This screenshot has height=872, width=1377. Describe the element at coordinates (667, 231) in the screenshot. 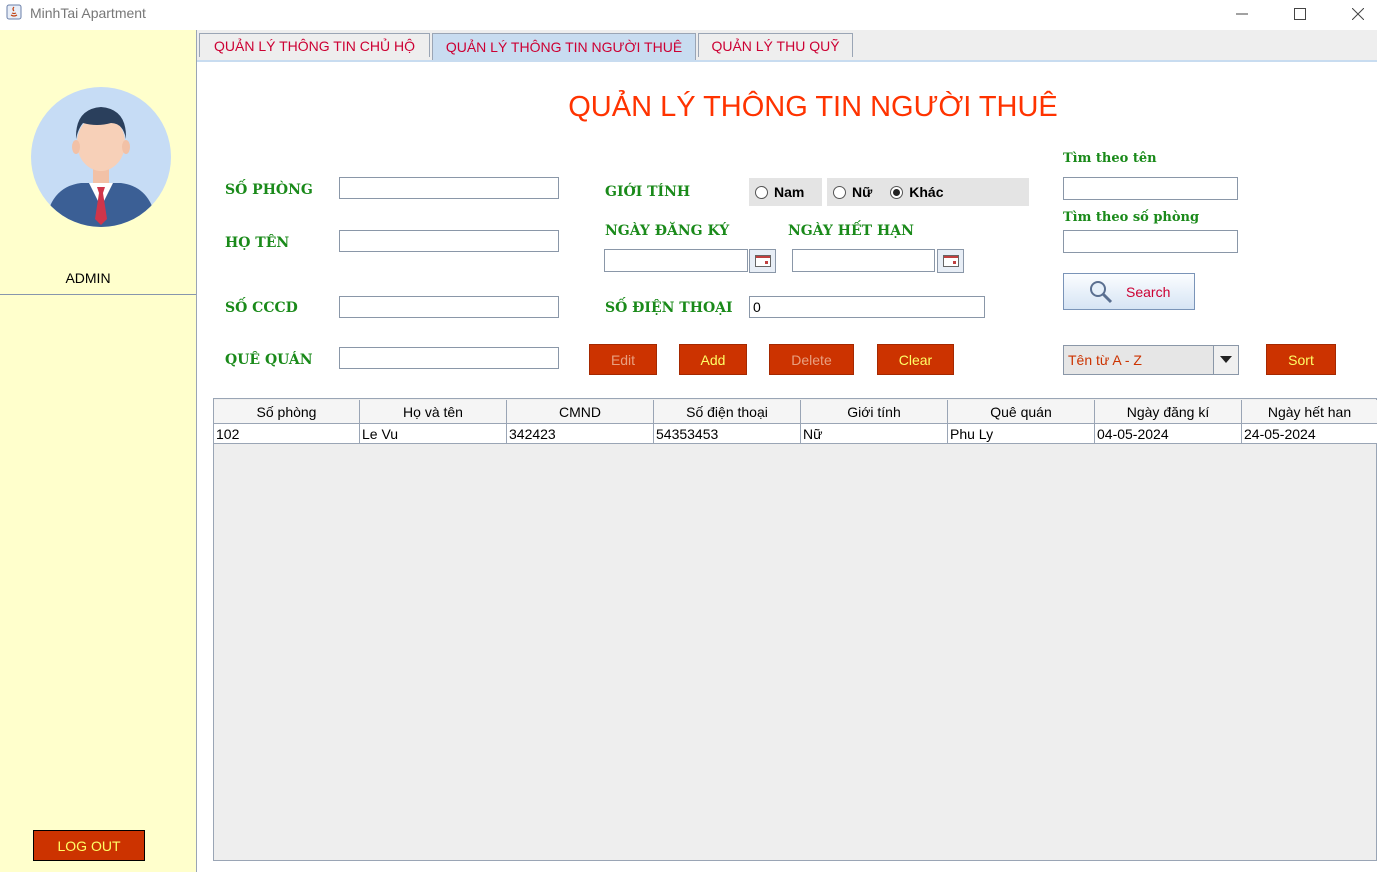

I see `ngay-dang-ky-label: NGÀY ĐĂNG KÝ` at that location.